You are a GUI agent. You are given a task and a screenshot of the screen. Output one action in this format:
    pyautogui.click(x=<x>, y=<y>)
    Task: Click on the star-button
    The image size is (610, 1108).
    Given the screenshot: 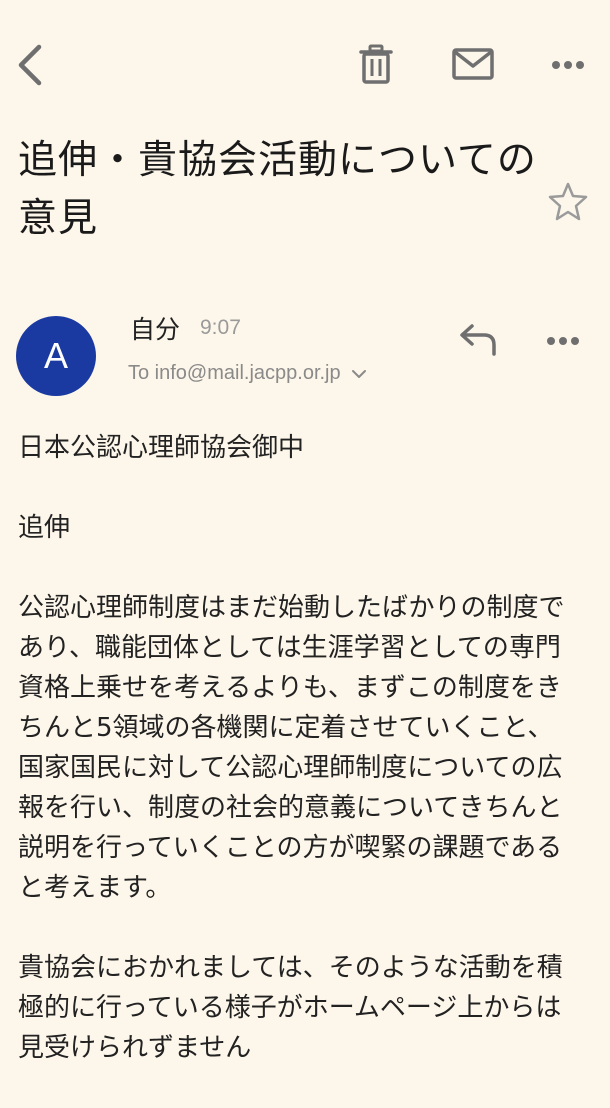 What is the action you would take?
    pyautogui.click(x=568, y=202)
    